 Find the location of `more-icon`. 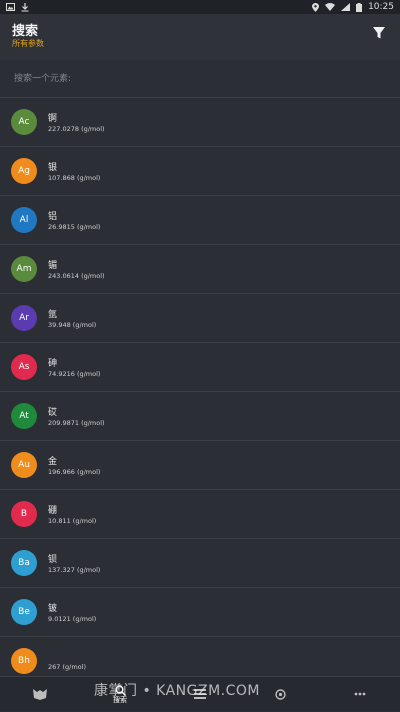

more-icon is located at coordinates (360, 694).